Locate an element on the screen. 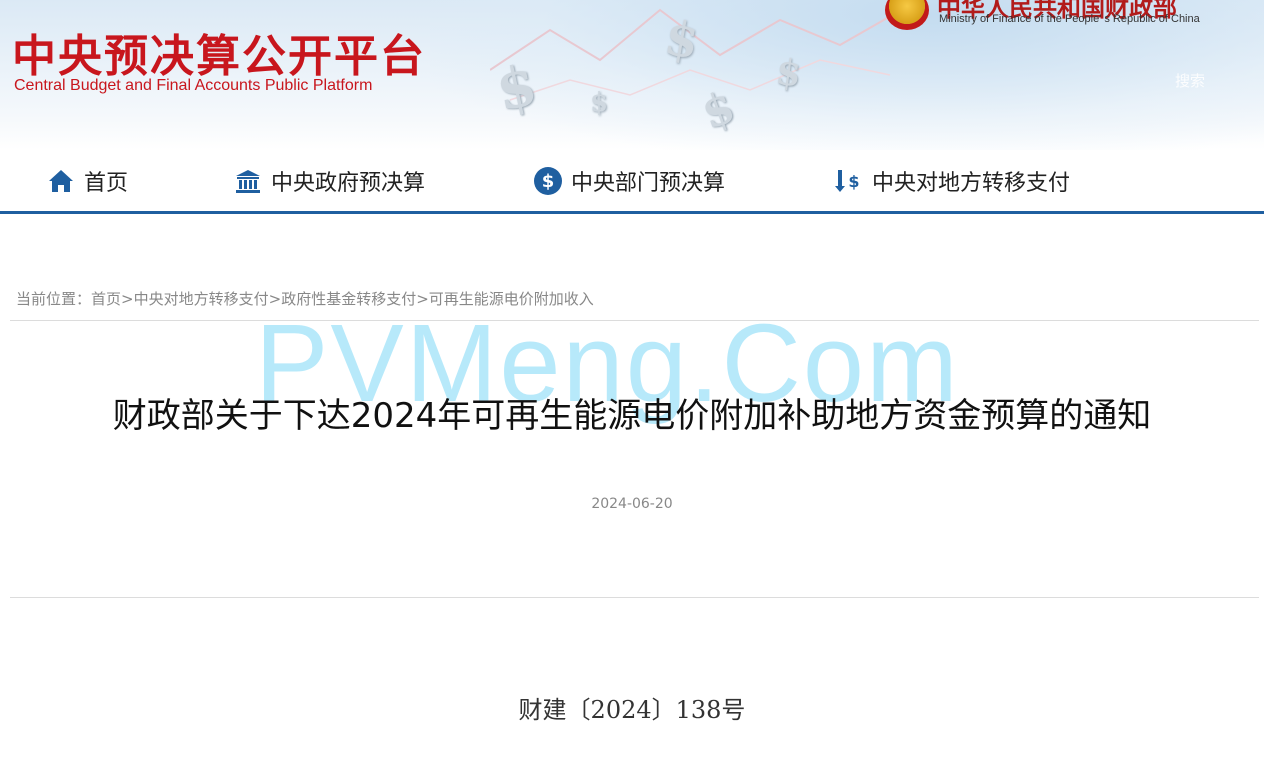  site-logo-title: 中央预决算公开平台 is located at coordinates (219, 52).